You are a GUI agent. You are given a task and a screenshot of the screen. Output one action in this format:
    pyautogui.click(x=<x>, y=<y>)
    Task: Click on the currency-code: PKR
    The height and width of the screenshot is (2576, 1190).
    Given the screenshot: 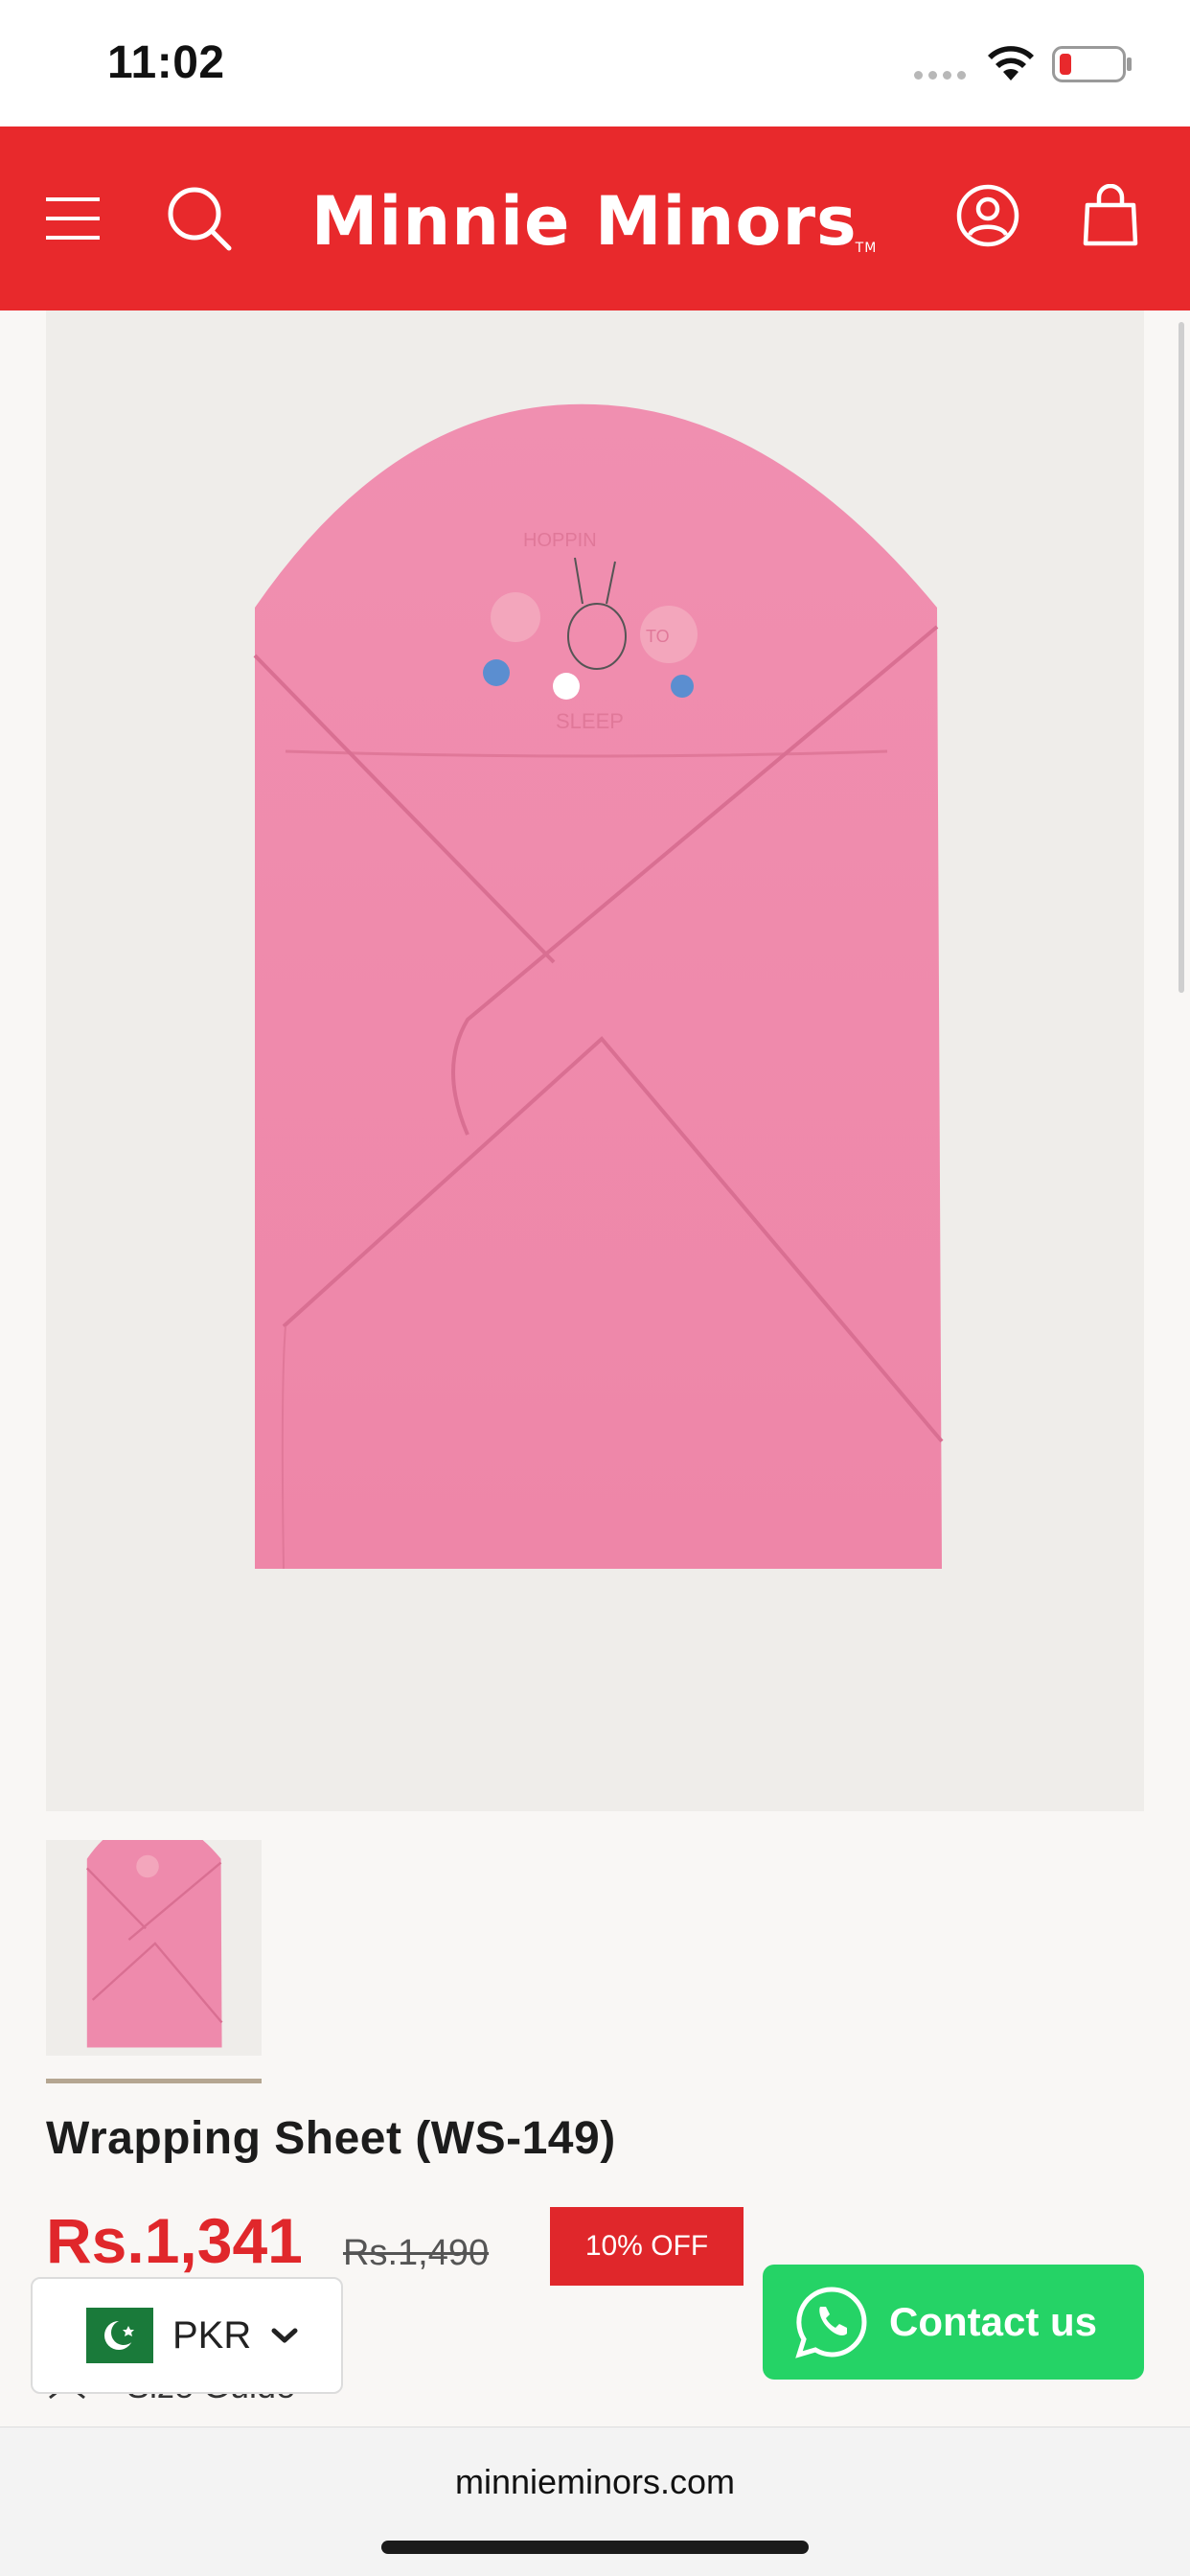 What is the action you would take?
    pyautogui.click(x=212, y=2335)
    